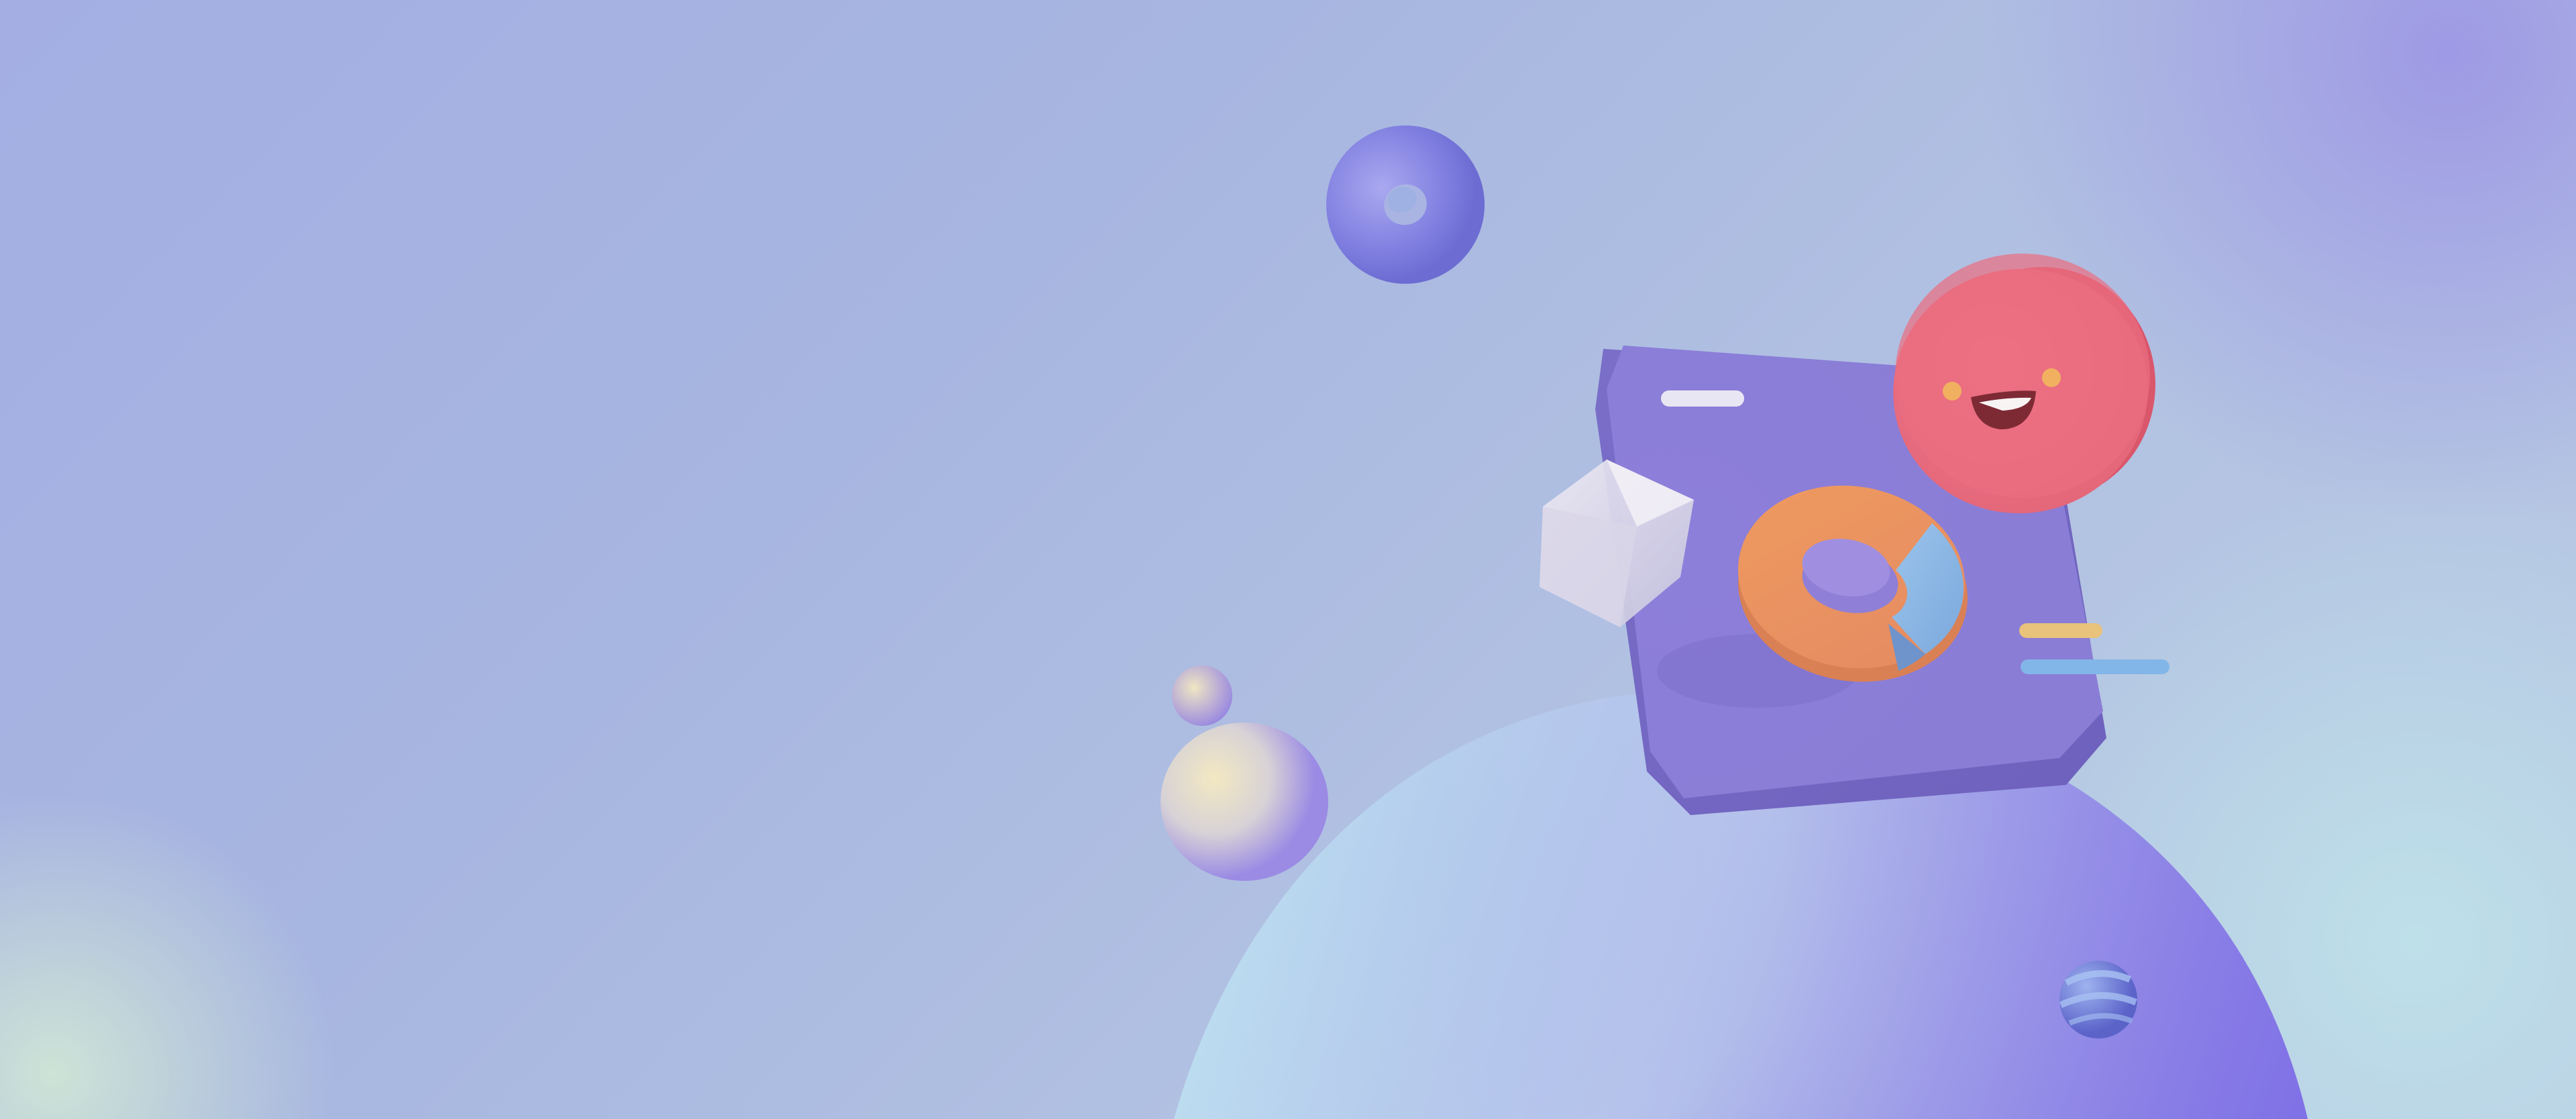 The image size is (2576, 1119). I want to click on card-header-bar, so click(1702, 399).